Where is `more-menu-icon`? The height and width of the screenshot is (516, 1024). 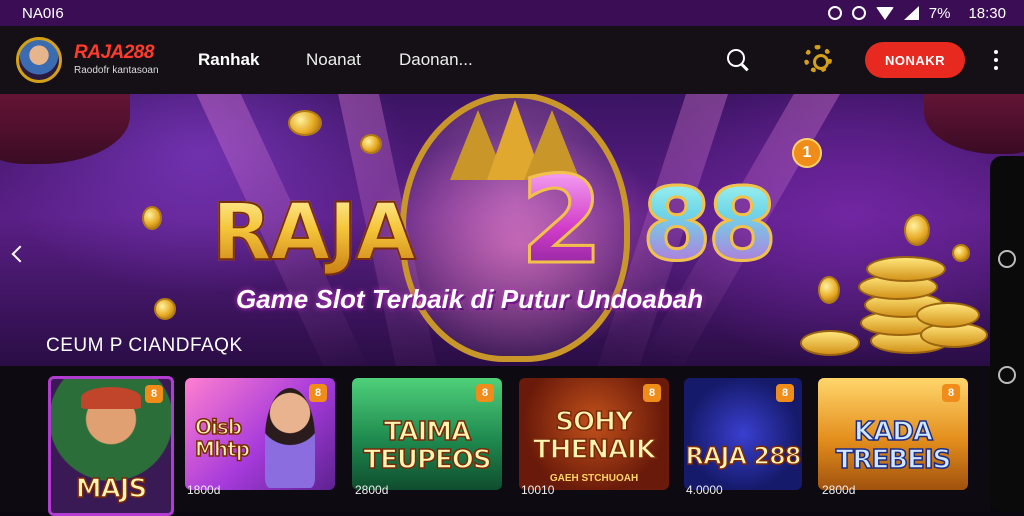
more-menu-icon is located at coordinates (996, 60).